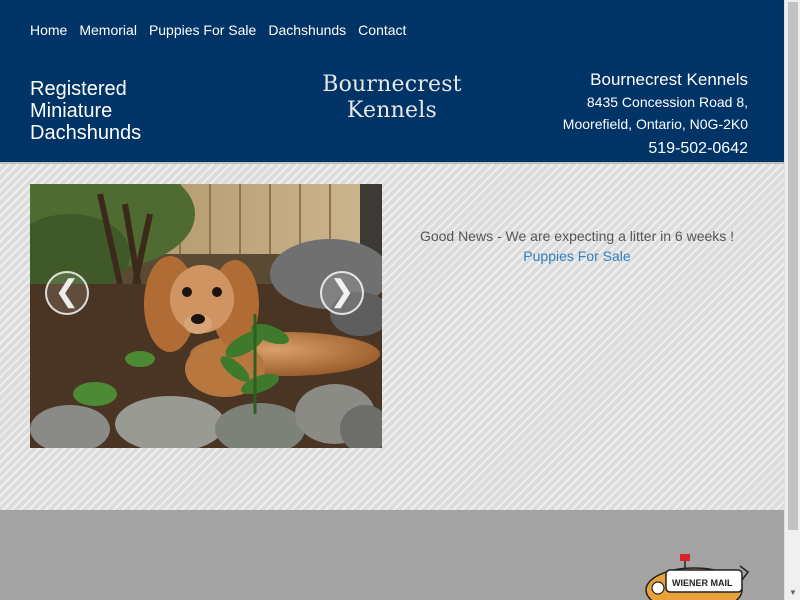  Describe the element at coordinates (392, 84) in the screenshot. I see `brand-line: Bournecrest` at that location.